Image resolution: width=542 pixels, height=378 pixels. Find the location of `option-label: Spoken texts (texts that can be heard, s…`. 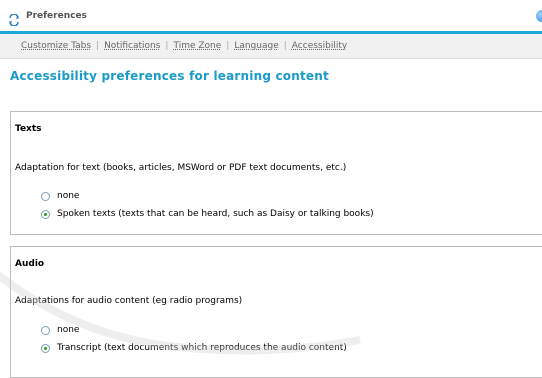

option-label: Spoken texts (texts that can be heard, s… is located at coordinates (215, 214).